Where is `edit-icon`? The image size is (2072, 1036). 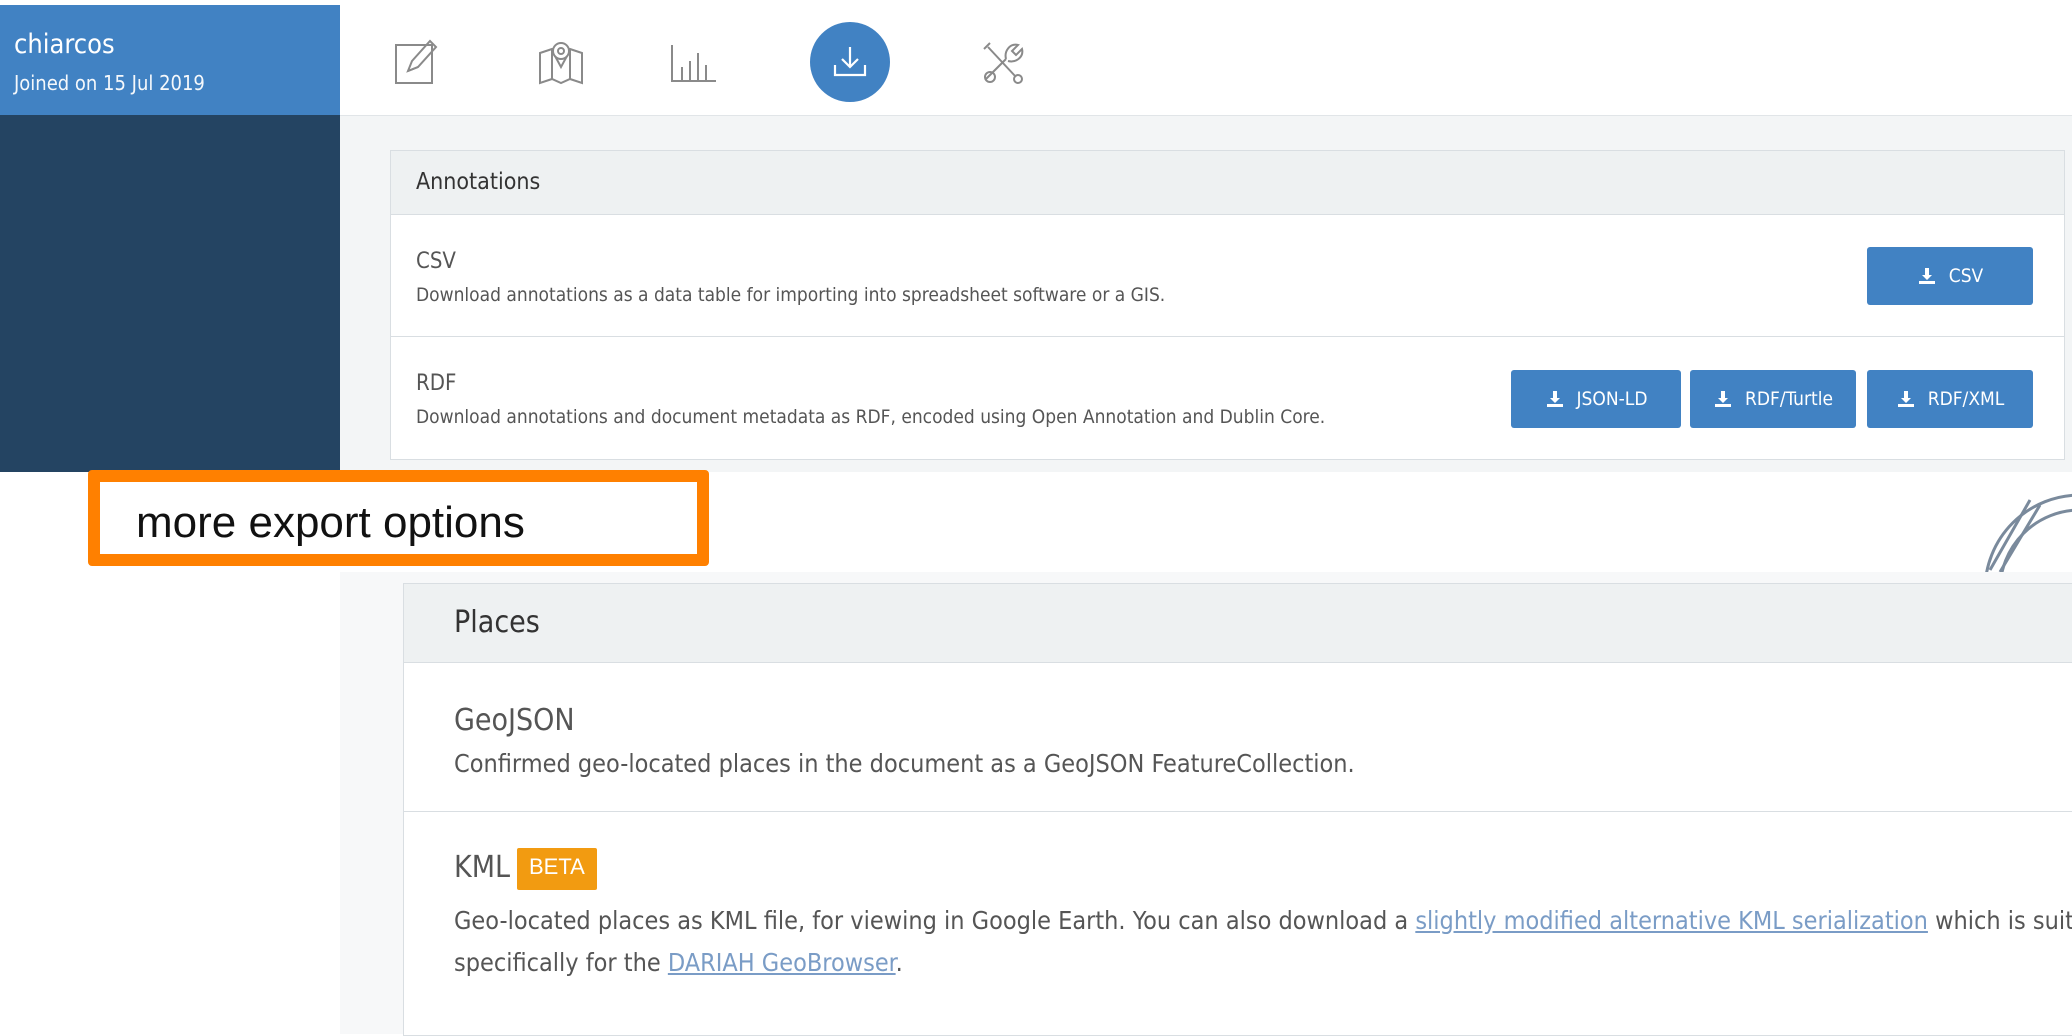 edit-icon is located at coordinates (417, 62).